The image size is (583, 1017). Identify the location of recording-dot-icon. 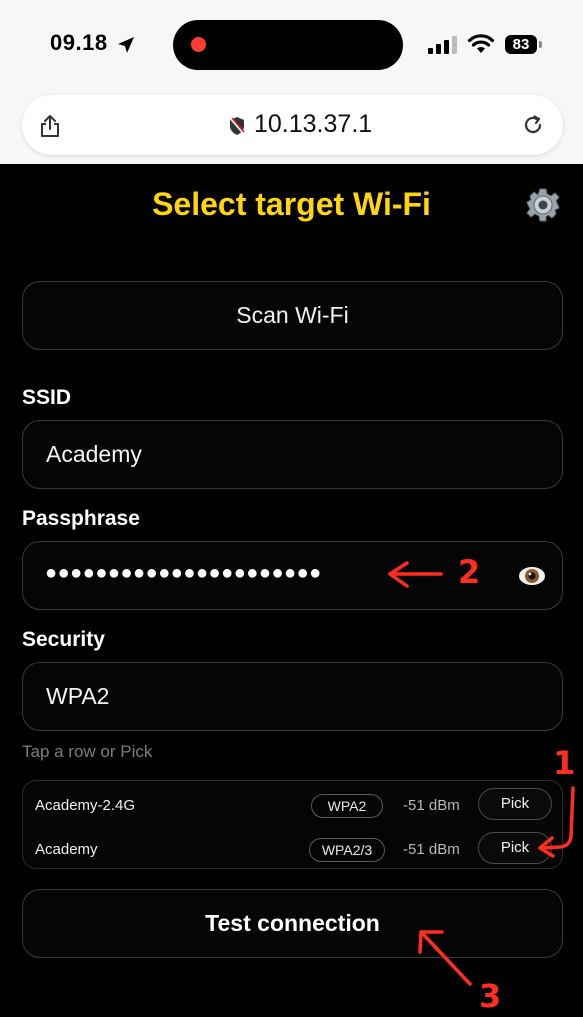
(198, 44).